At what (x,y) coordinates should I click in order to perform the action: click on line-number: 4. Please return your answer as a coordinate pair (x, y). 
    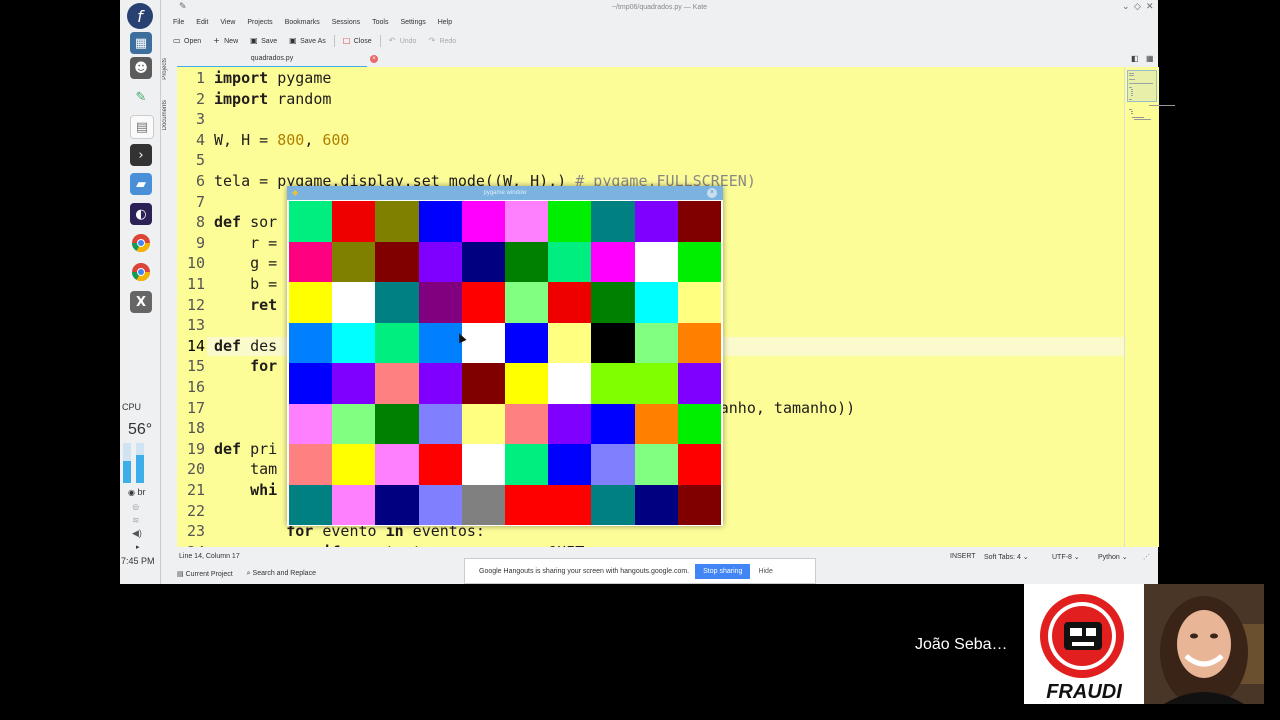
    Looking at the image, I should click on (200, 139).